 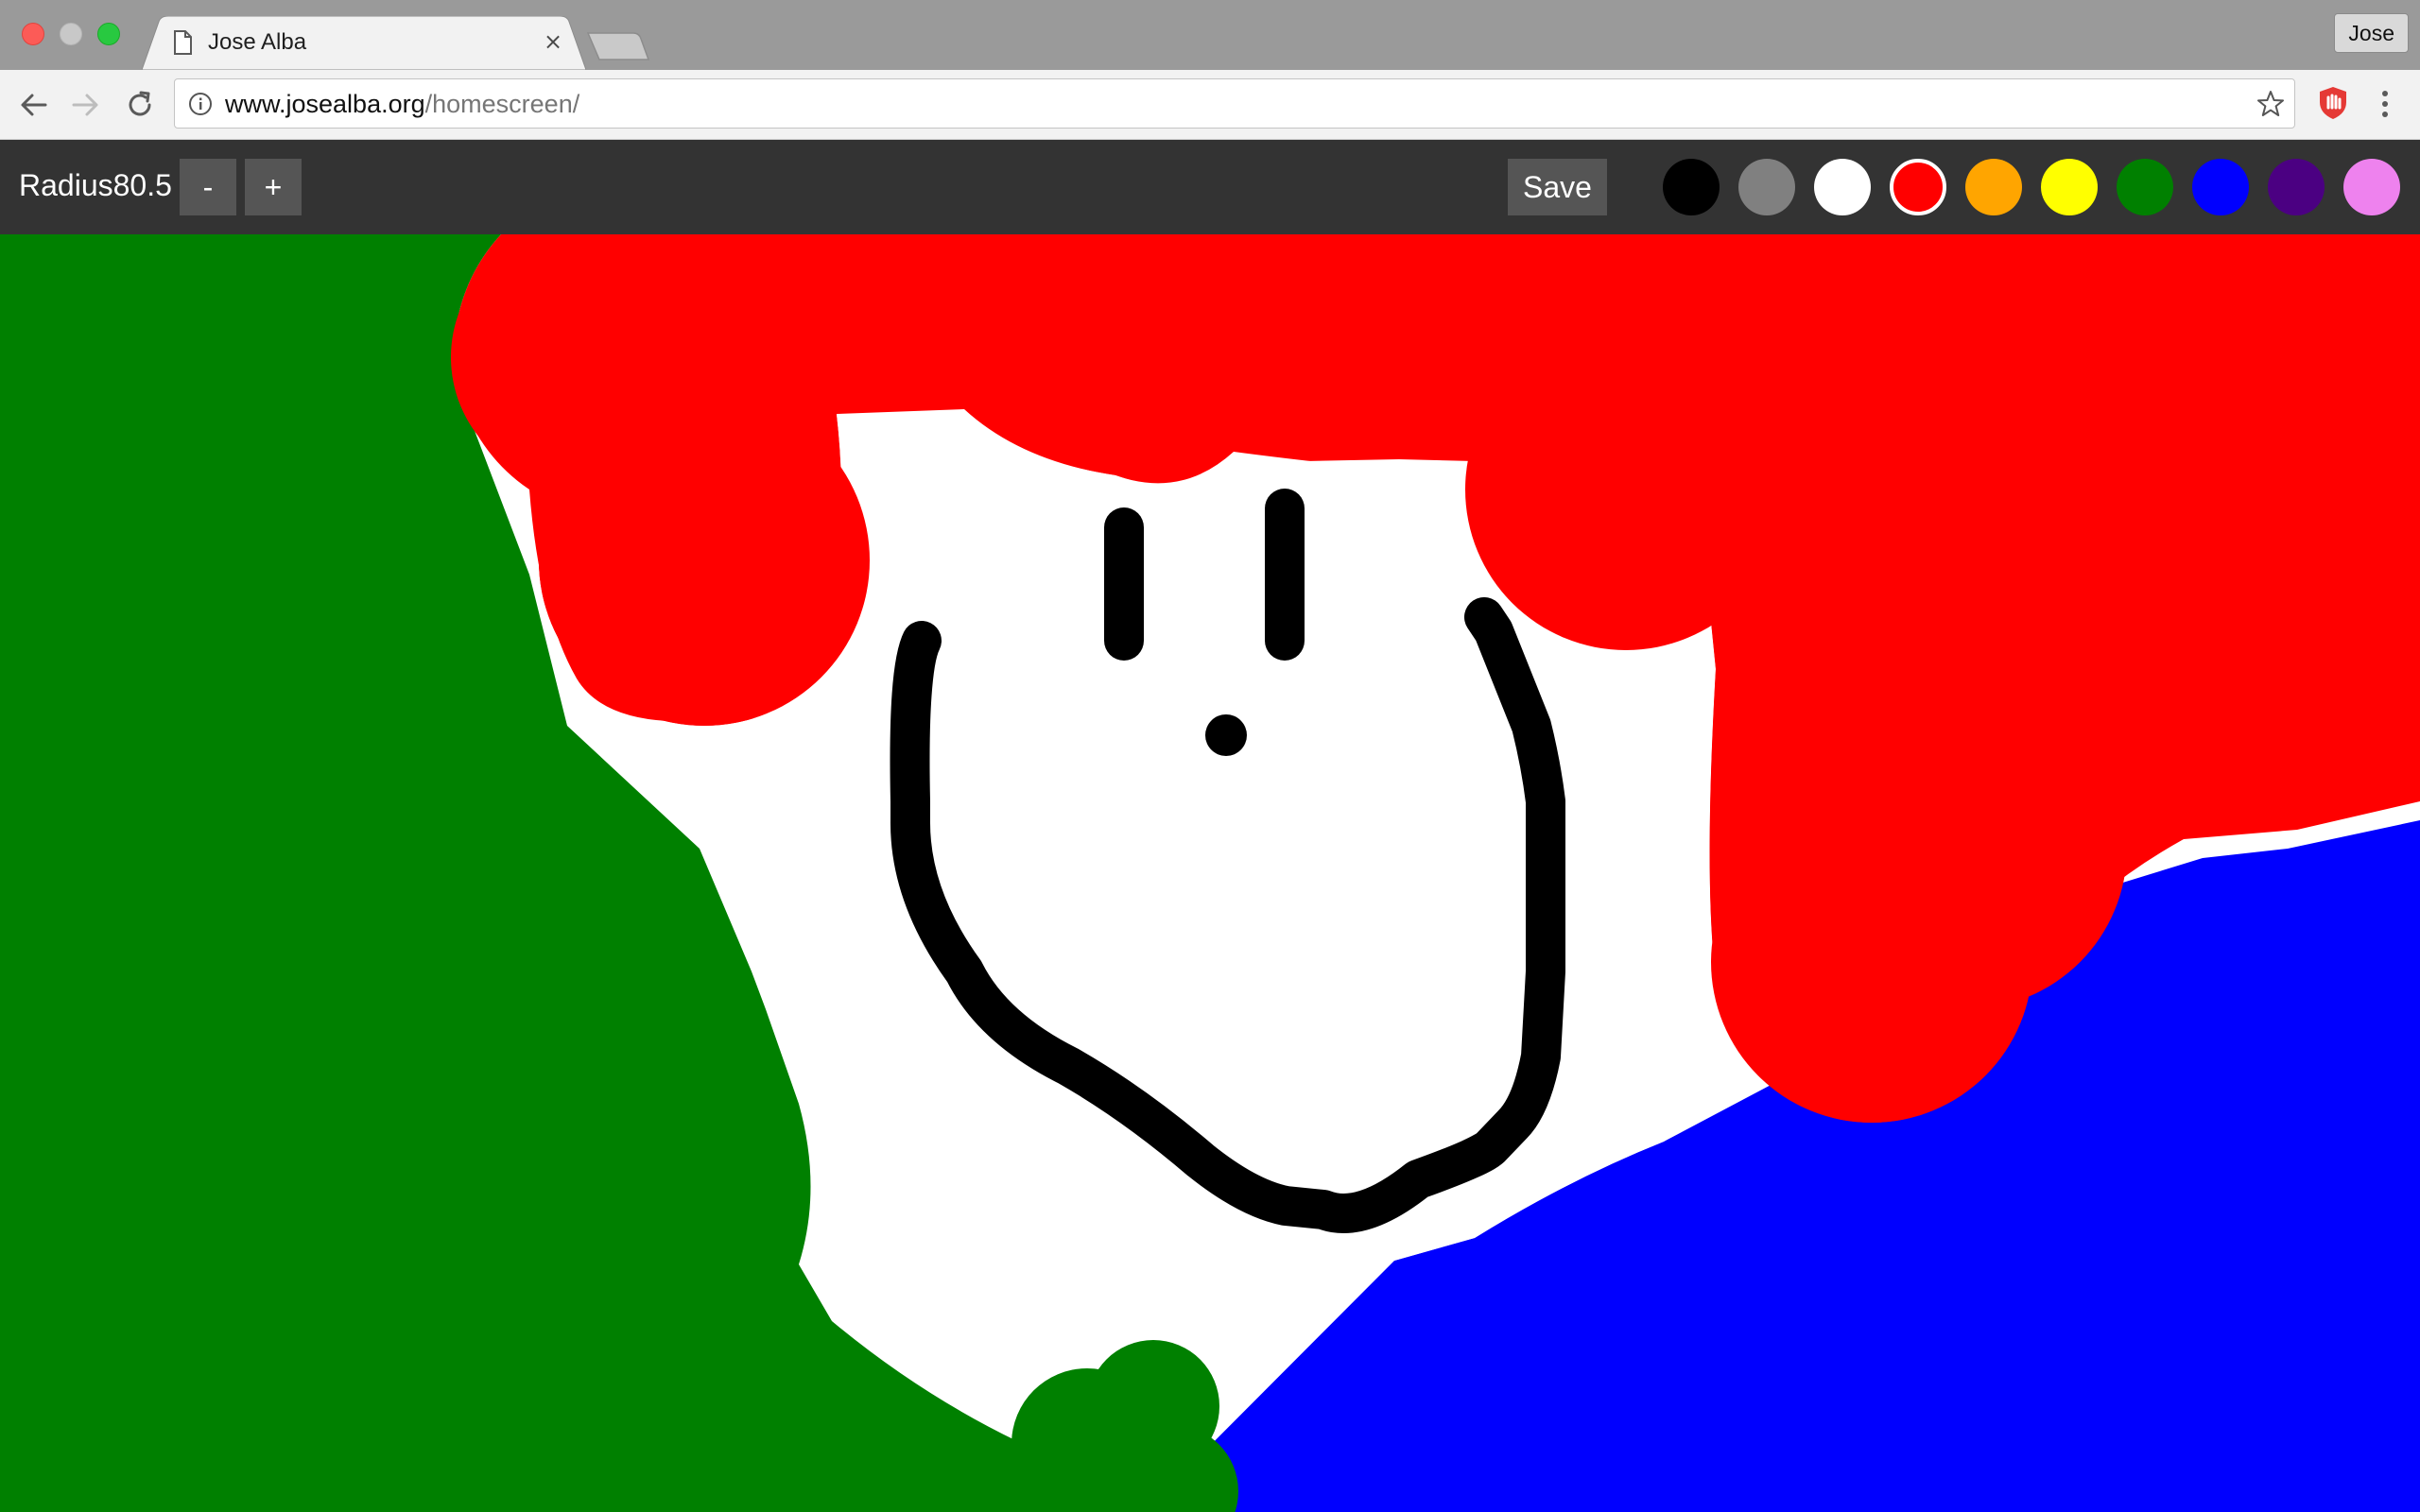 What do you see at coordinates (85, 105) in the screenshot?
I see `forward-arrow-icon` at bounding box center [85, 105].